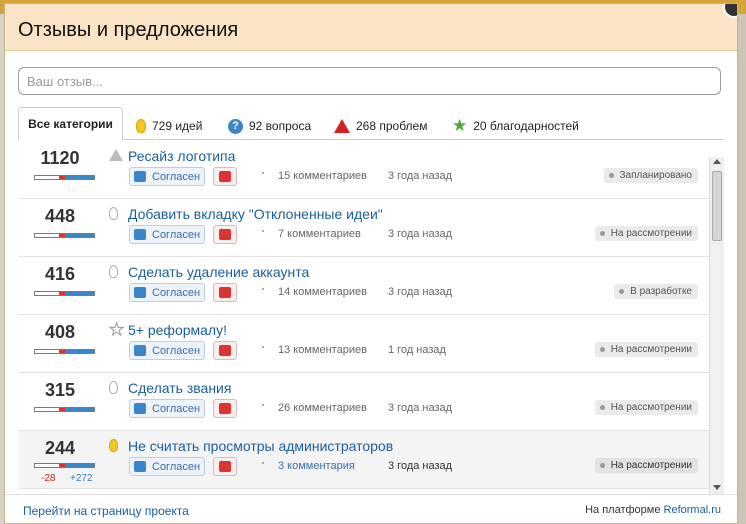 This screenshot has height=524, width=746. Describe the element at coordinates (322, 408) in the screenshot. I see `comments-count: 26 комментариев` at that location.